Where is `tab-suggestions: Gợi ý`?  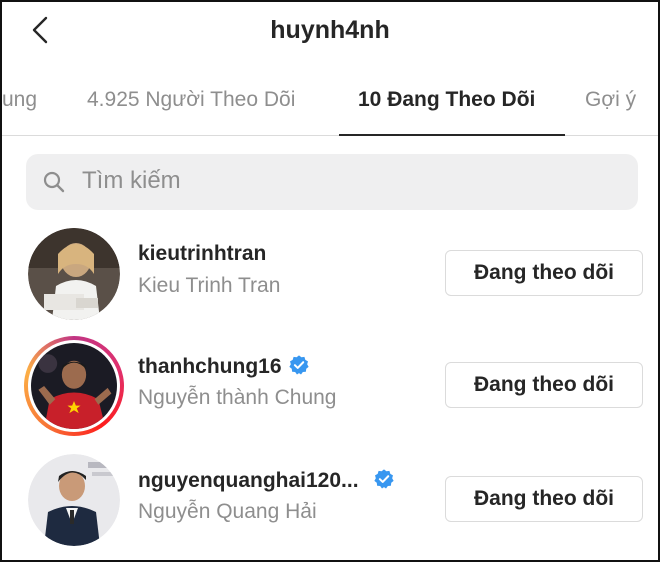 tab-suggestions: Gợi ý is located at coordinates (610, 100).